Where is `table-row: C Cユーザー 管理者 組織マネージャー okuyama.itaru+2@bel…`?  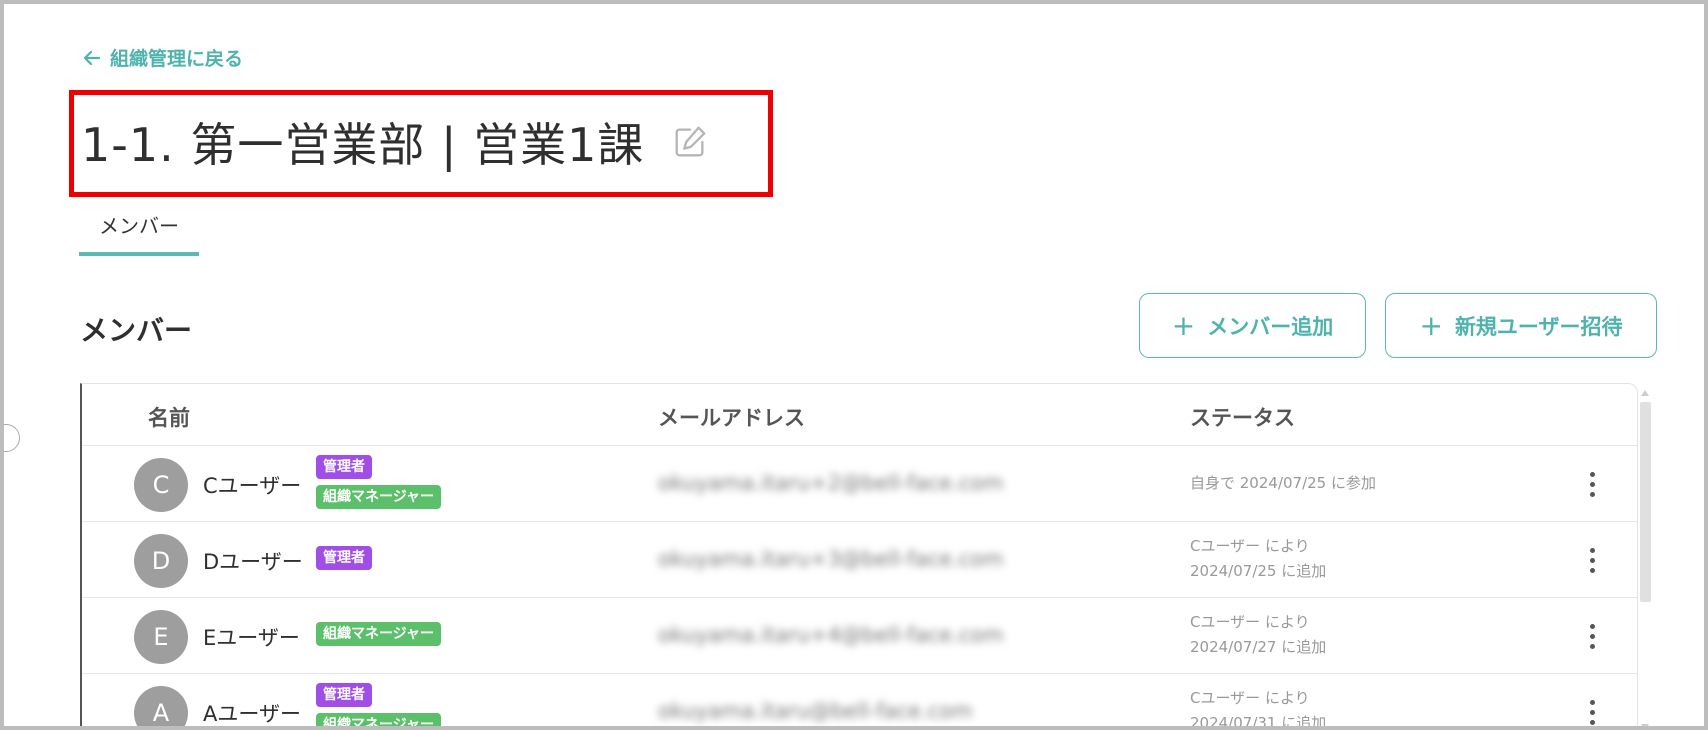 table-row: C Cユーザー 管理者 組織マネージャー okuyama.itaru+2@bel… is located at coordinates (859, 484).